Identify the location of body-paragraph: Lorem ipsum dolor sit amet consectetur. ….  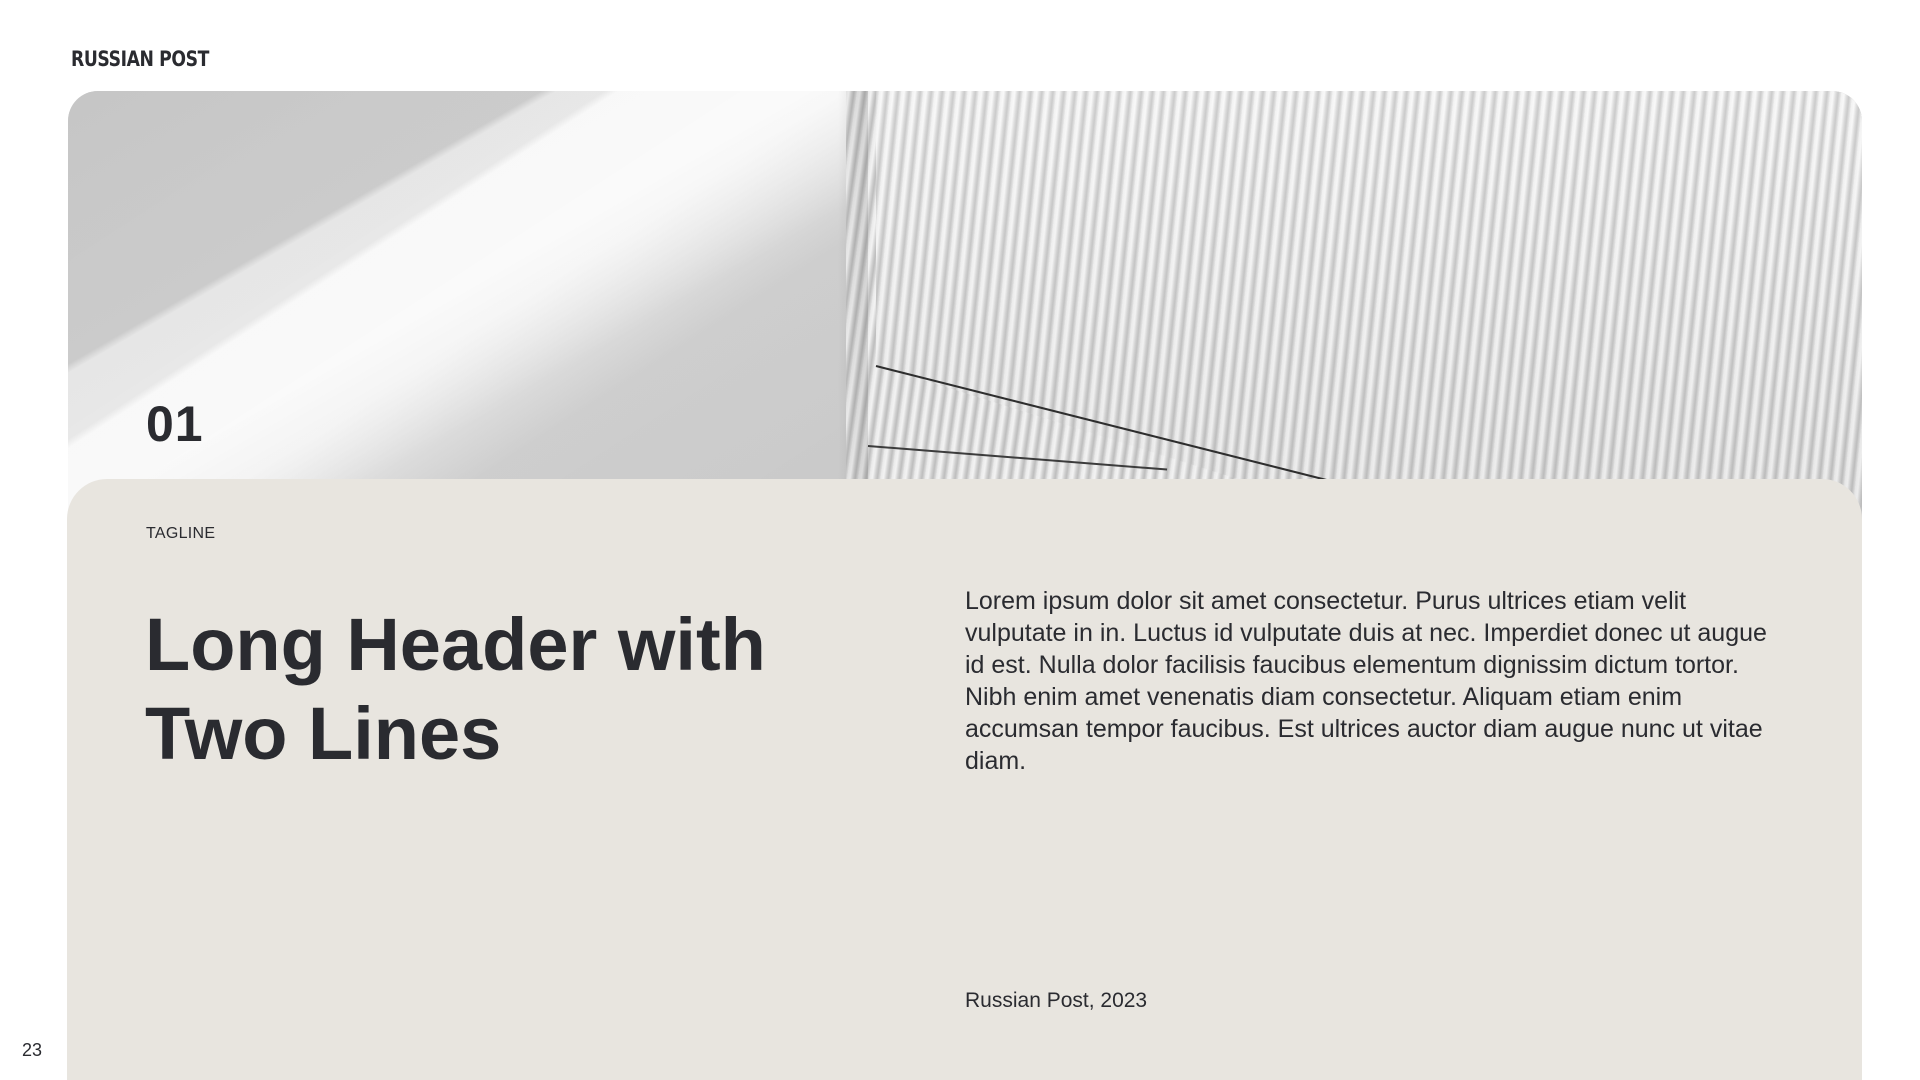
(1366, 681).